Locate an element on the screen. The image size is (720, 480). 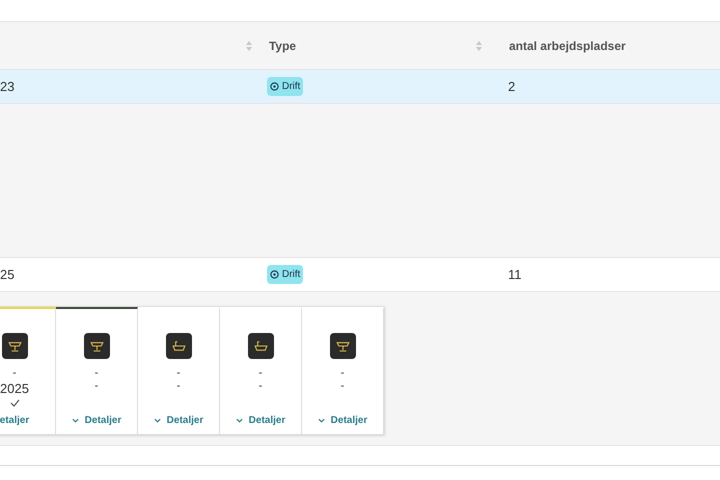
column-header: antal arbejdspladser is located at coordinates (567, 46).